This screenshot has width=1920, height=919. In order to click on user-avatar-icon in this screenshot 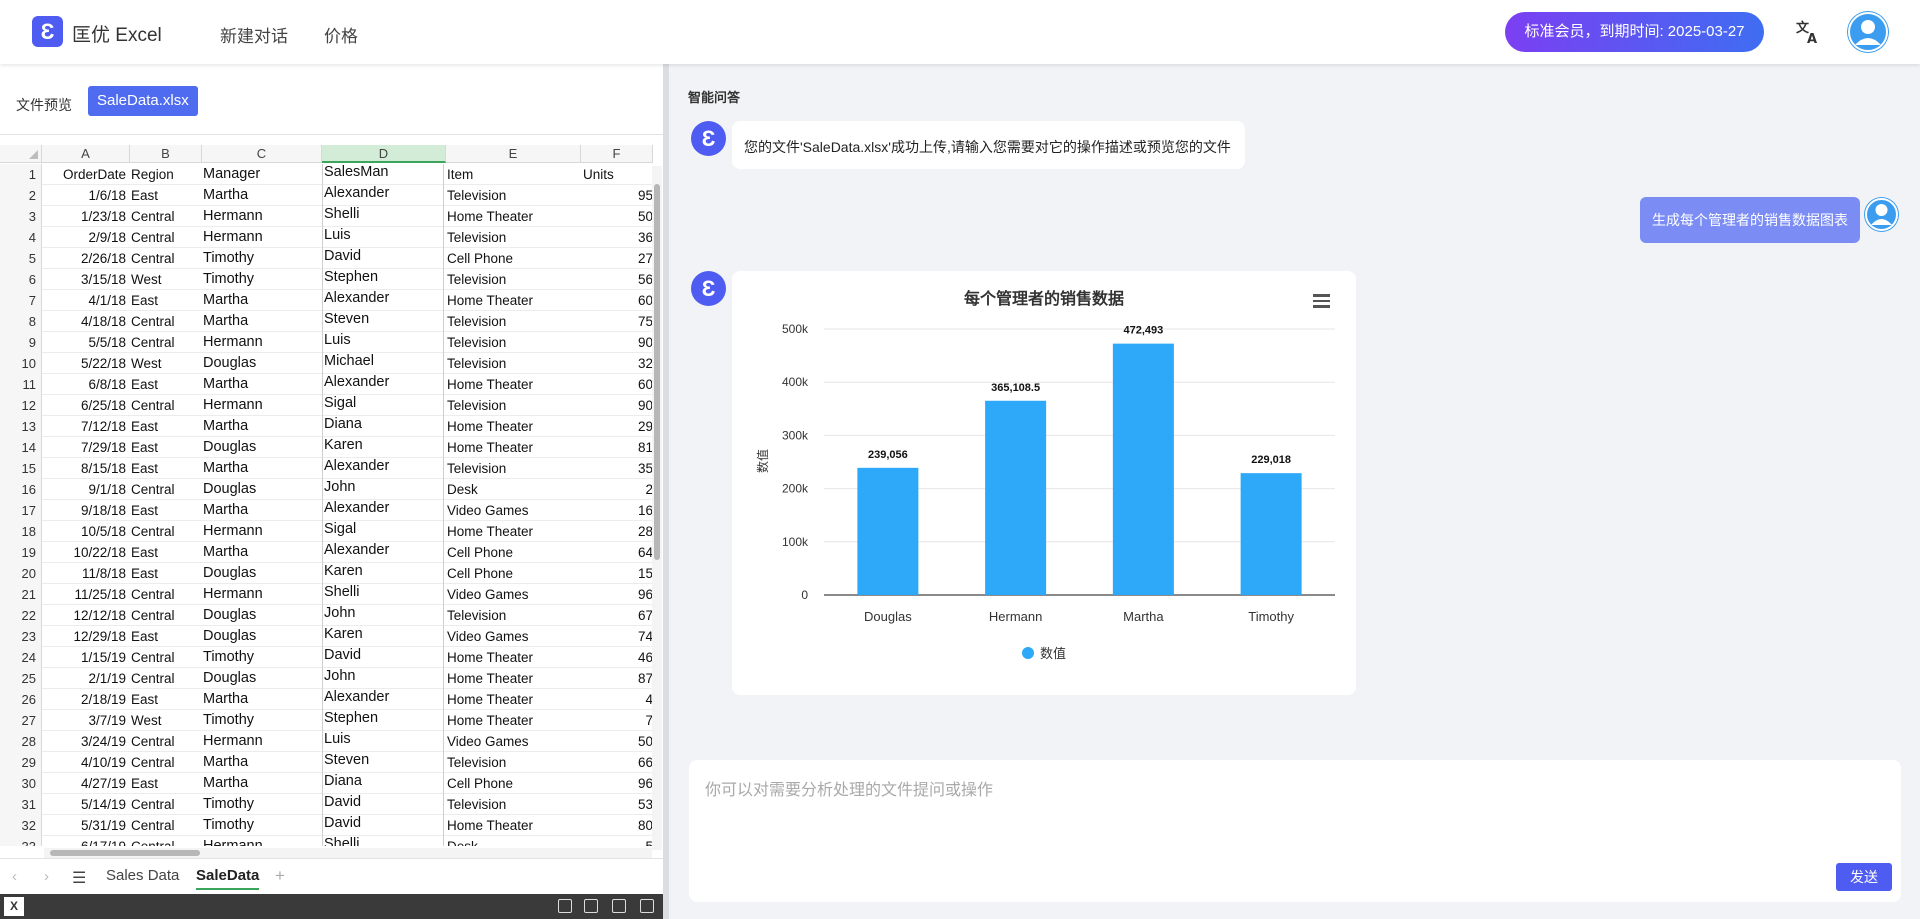, I will do `click(1868, 32)`.